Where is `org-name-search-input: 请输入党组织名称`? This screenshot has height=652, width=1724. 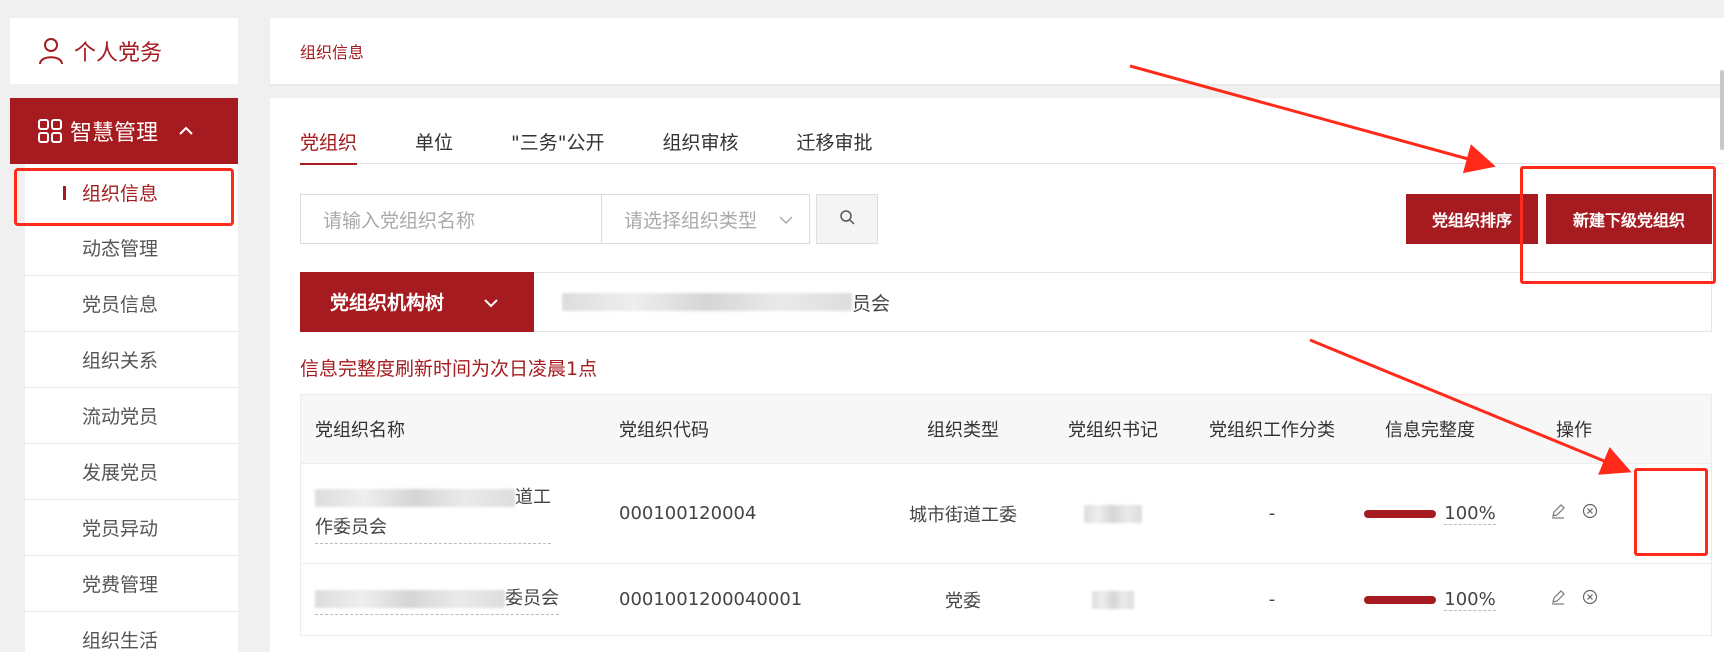 org-name-search-input: 请输入党组织名称 is located at coordinates (451, 219).